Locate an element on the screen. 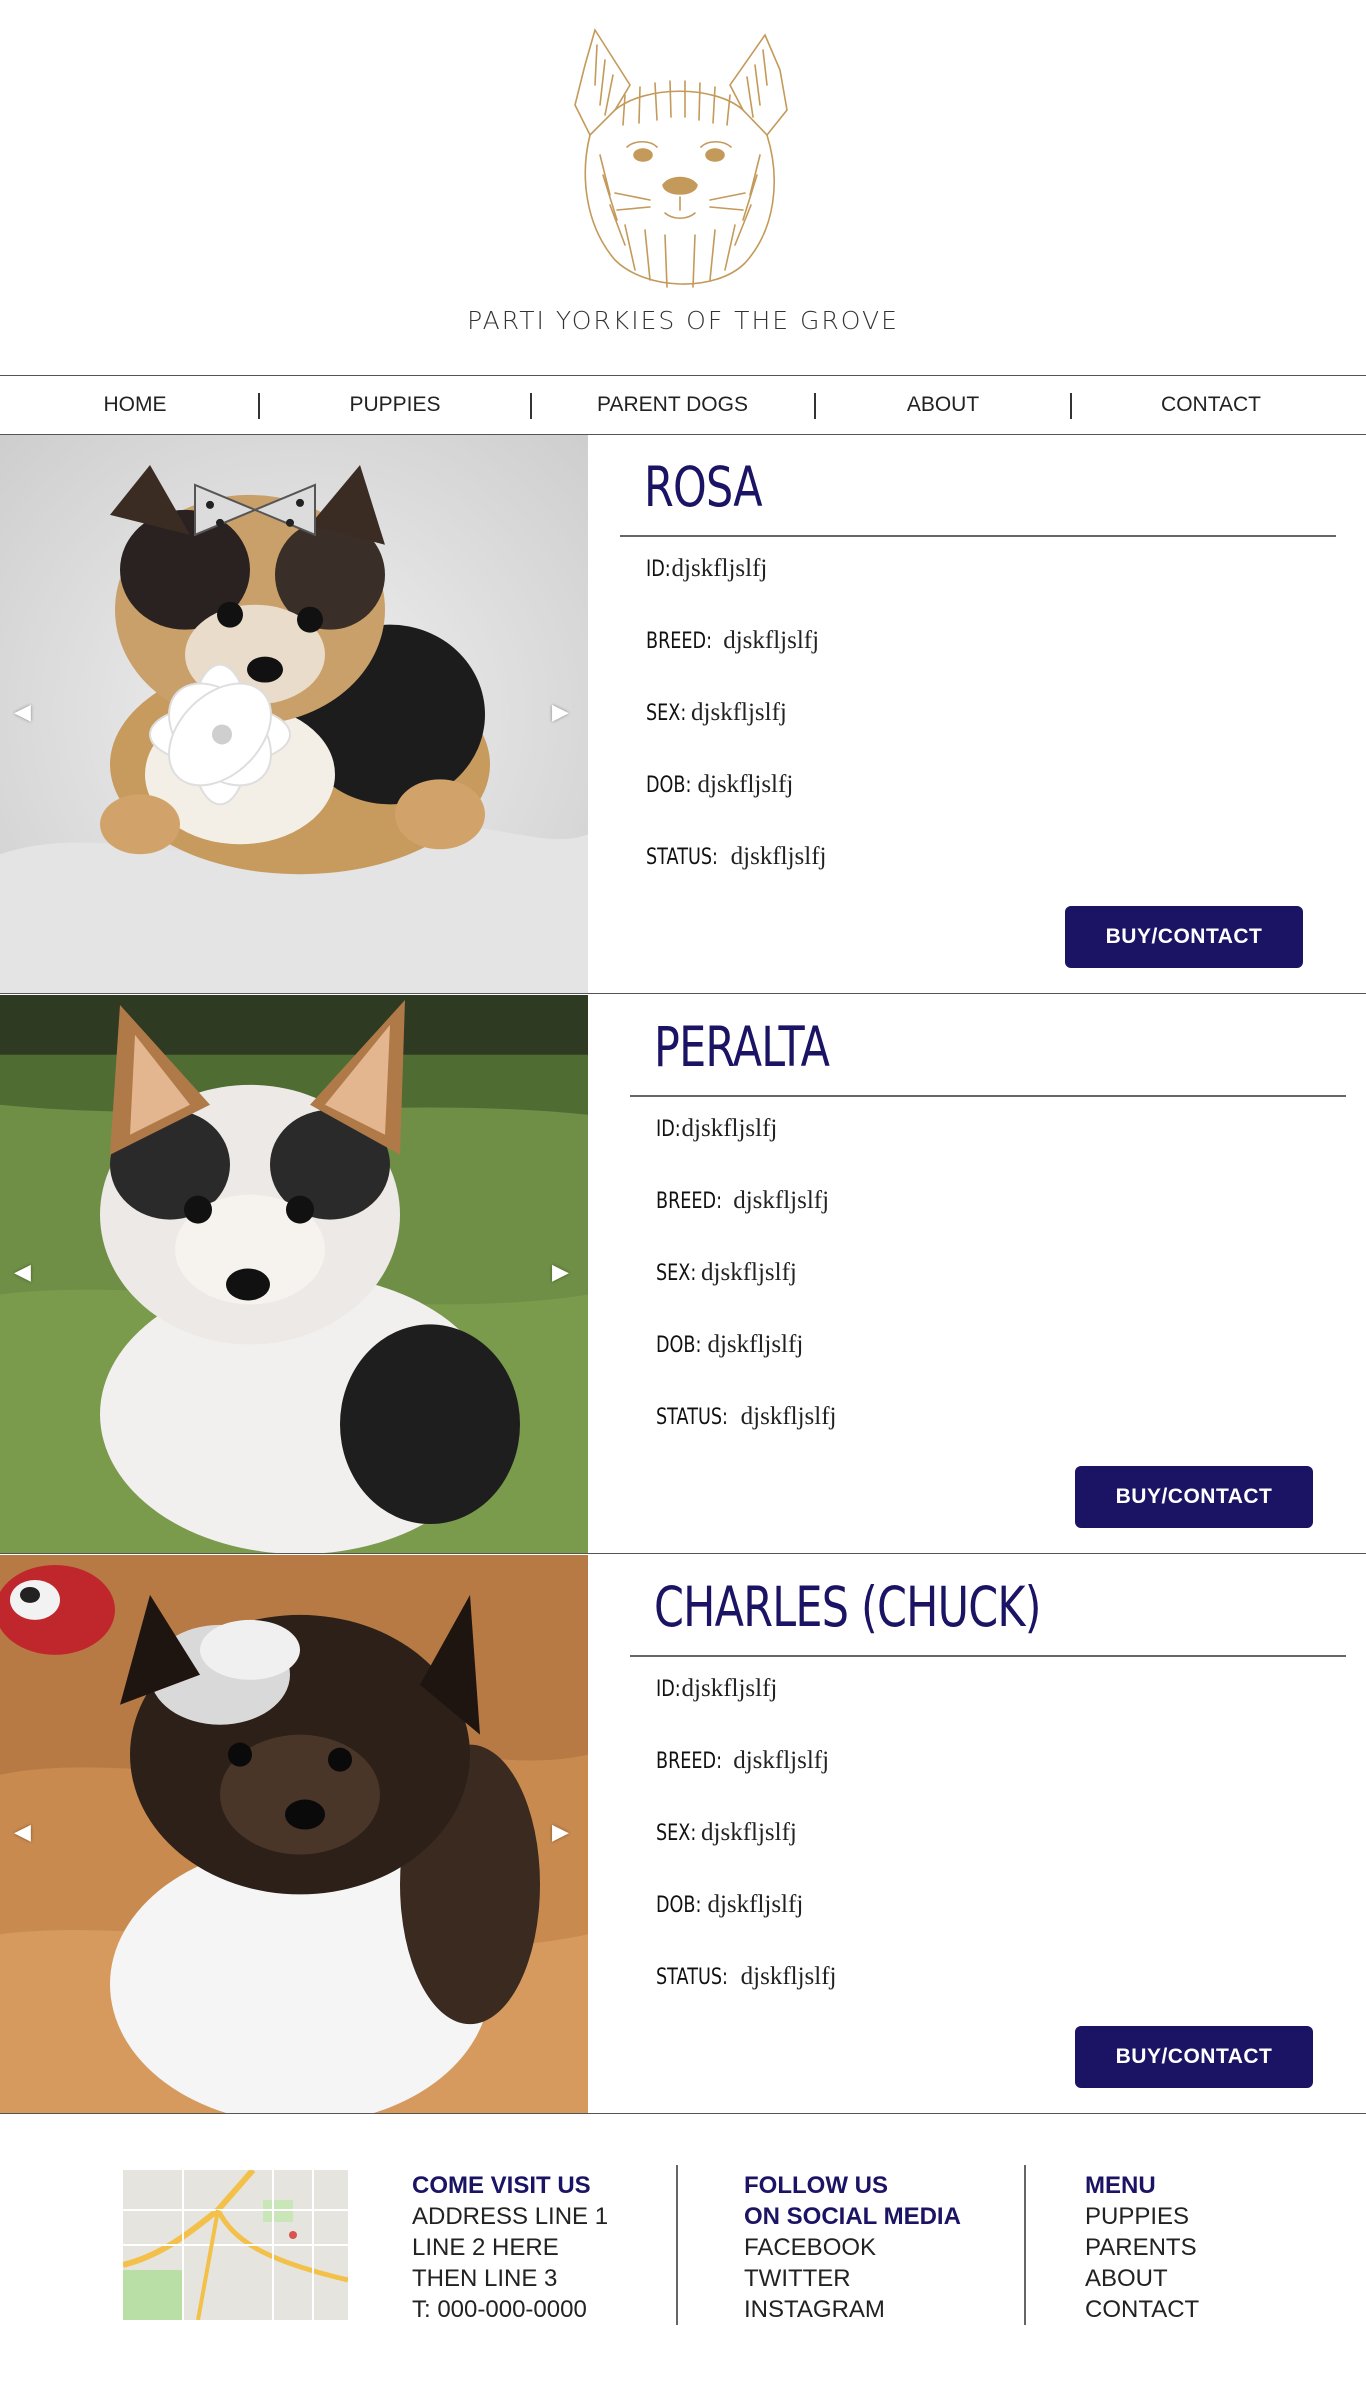 The width and height of the screenshot is (1366, 2383). nav-item-about: ABOUT is located at coordinates (943, 405).